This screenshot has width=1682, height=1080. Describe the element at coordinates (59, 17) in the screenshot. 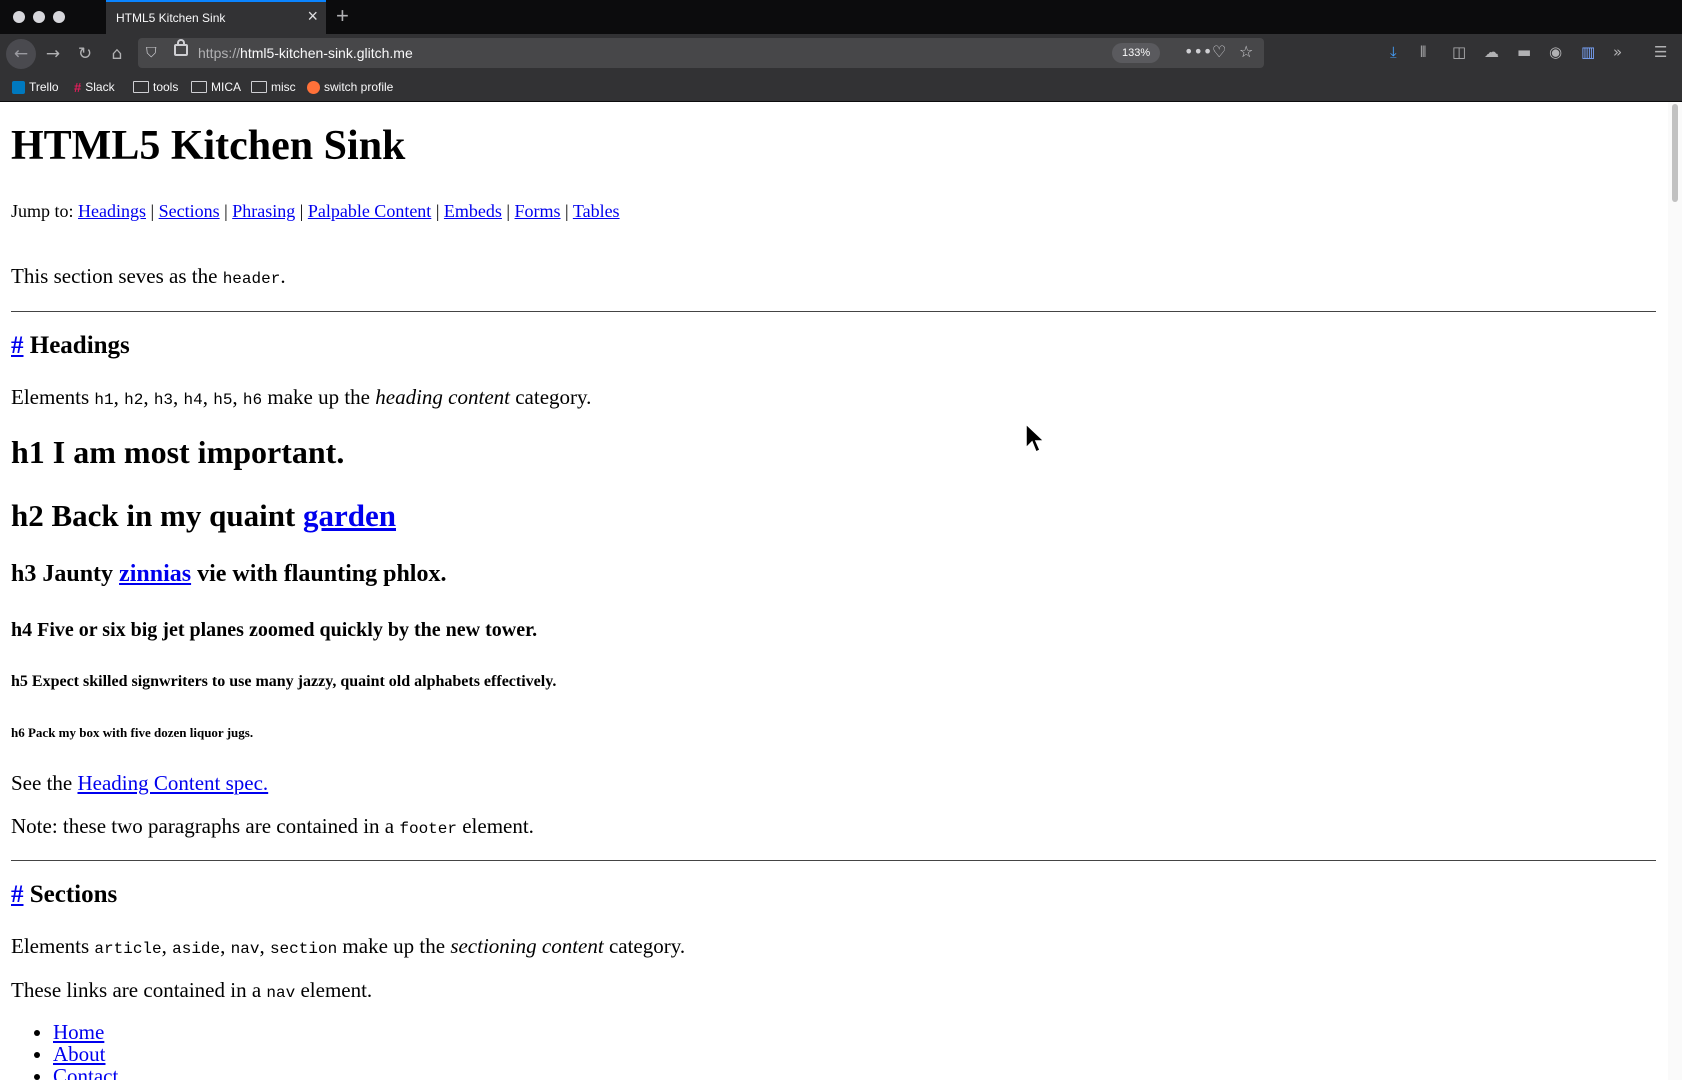

I see `zoom-window-button` at that location.